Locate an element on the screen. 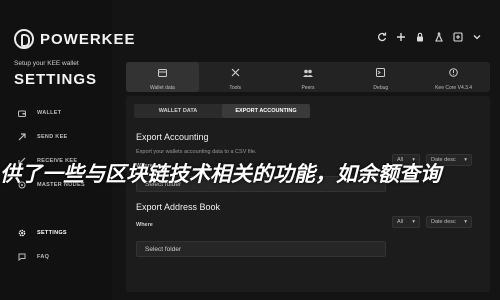 Image resolution: width=500 pixels, height=300 pixels. address-book-folder-input: Select folder is located at coordinates (261, 249).